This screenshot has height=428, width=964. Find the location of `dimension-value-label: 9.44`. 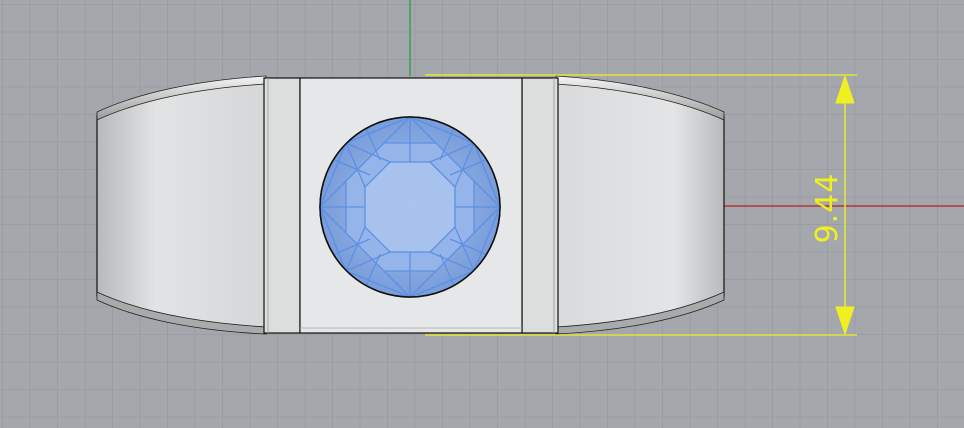

dimension-value-label: 9.44 is located at coordinates (827, 208).